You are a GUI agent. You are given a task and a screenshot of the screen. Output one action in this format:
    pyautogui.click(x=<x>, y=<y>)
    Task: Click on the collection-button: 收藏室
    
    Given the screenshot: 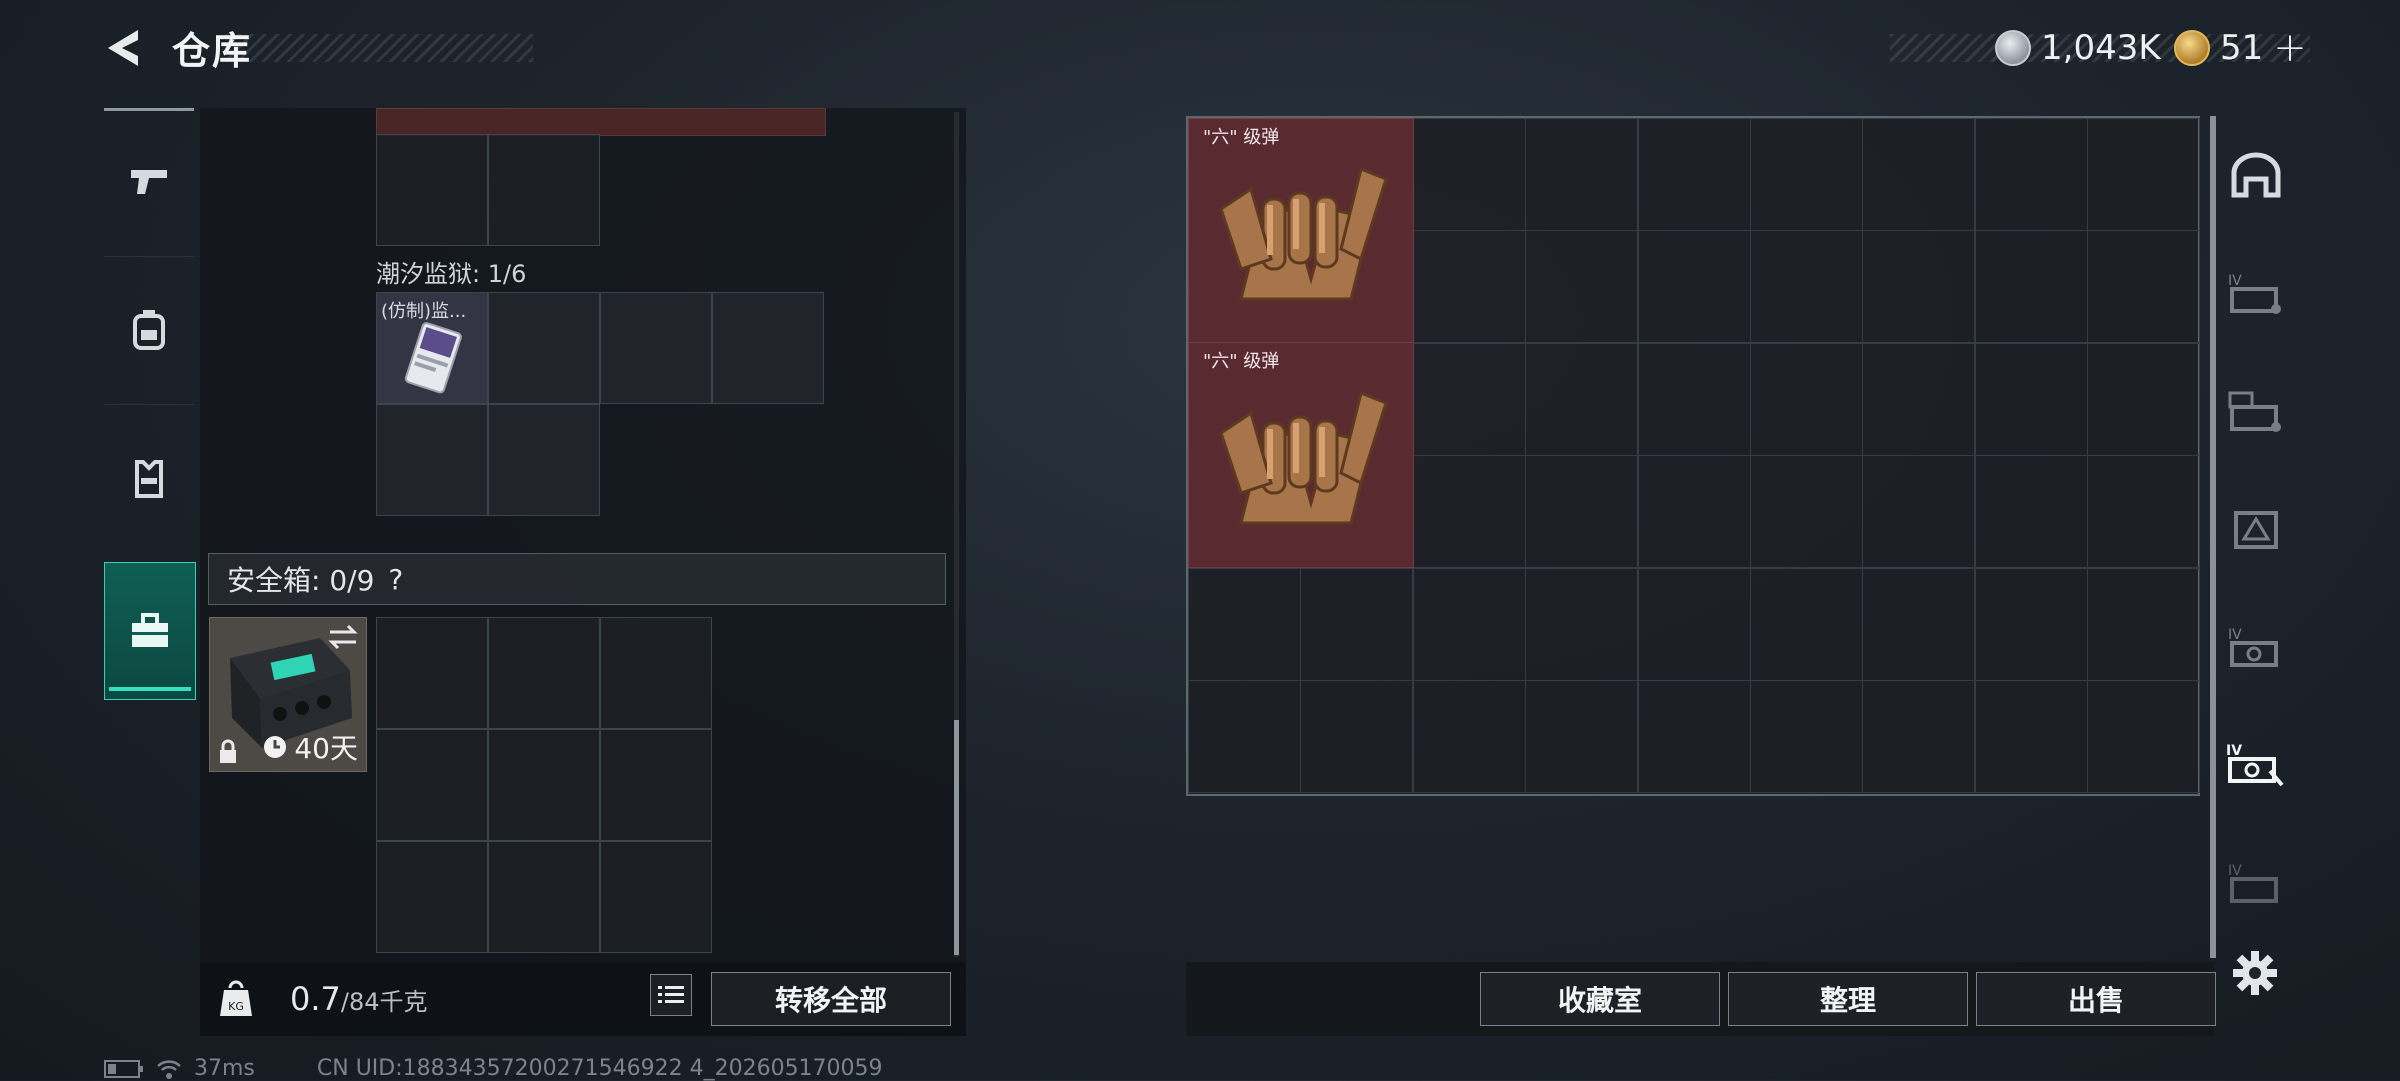 What is the action you would take?
    pyautogui.click(x=1600, y=999)
    